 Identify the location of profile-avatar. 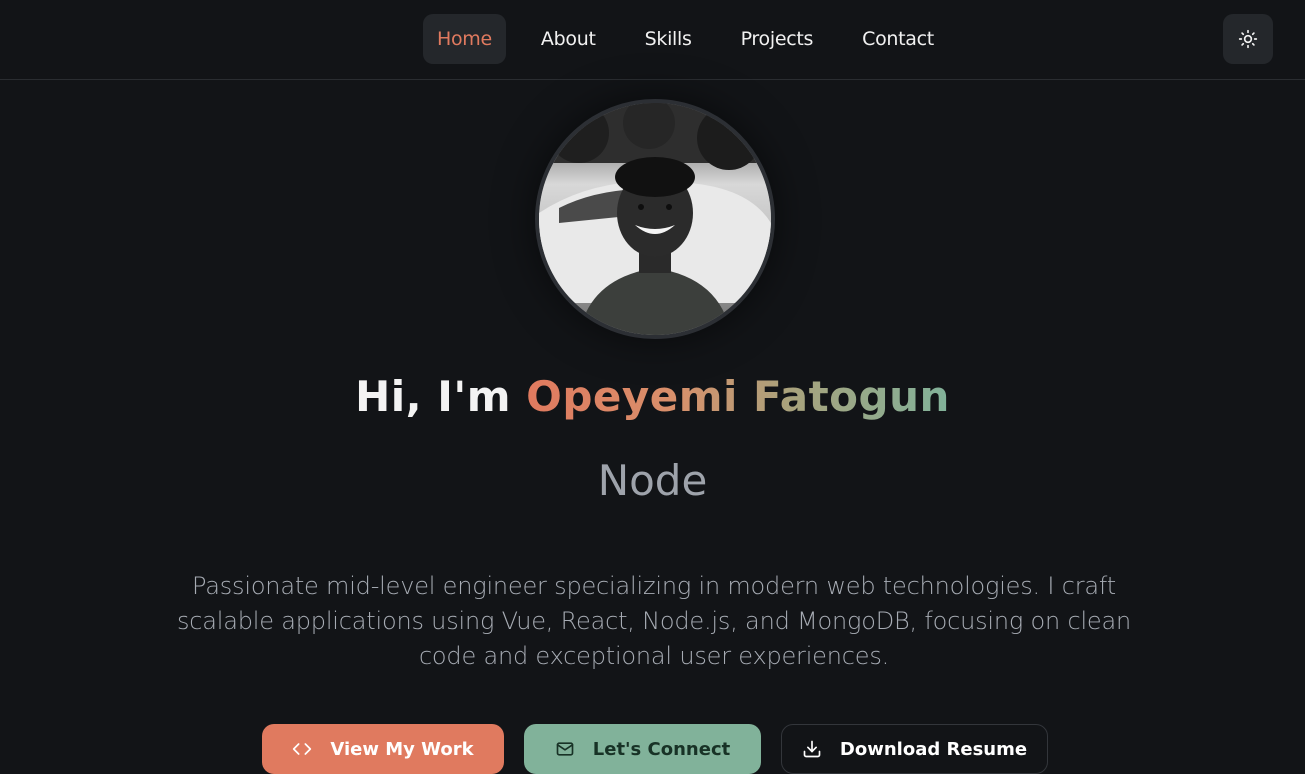
(655, 219).